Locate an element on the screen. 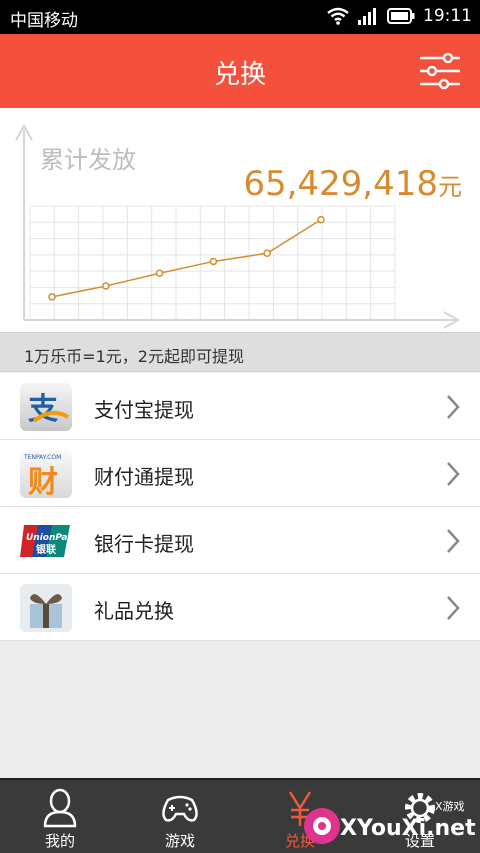  list-item-label: 礼品兑换 is located at coordinates (134, 611).